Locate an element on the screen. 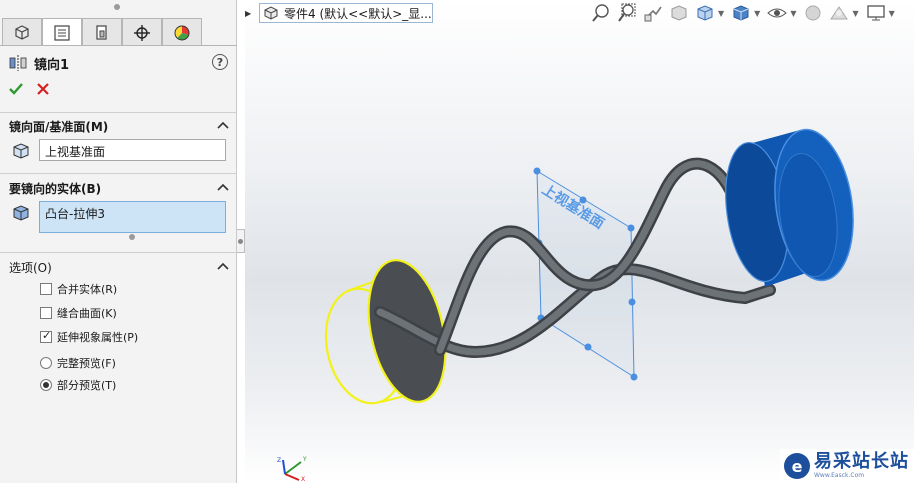  part-icon is located at coordinates (271, 13).